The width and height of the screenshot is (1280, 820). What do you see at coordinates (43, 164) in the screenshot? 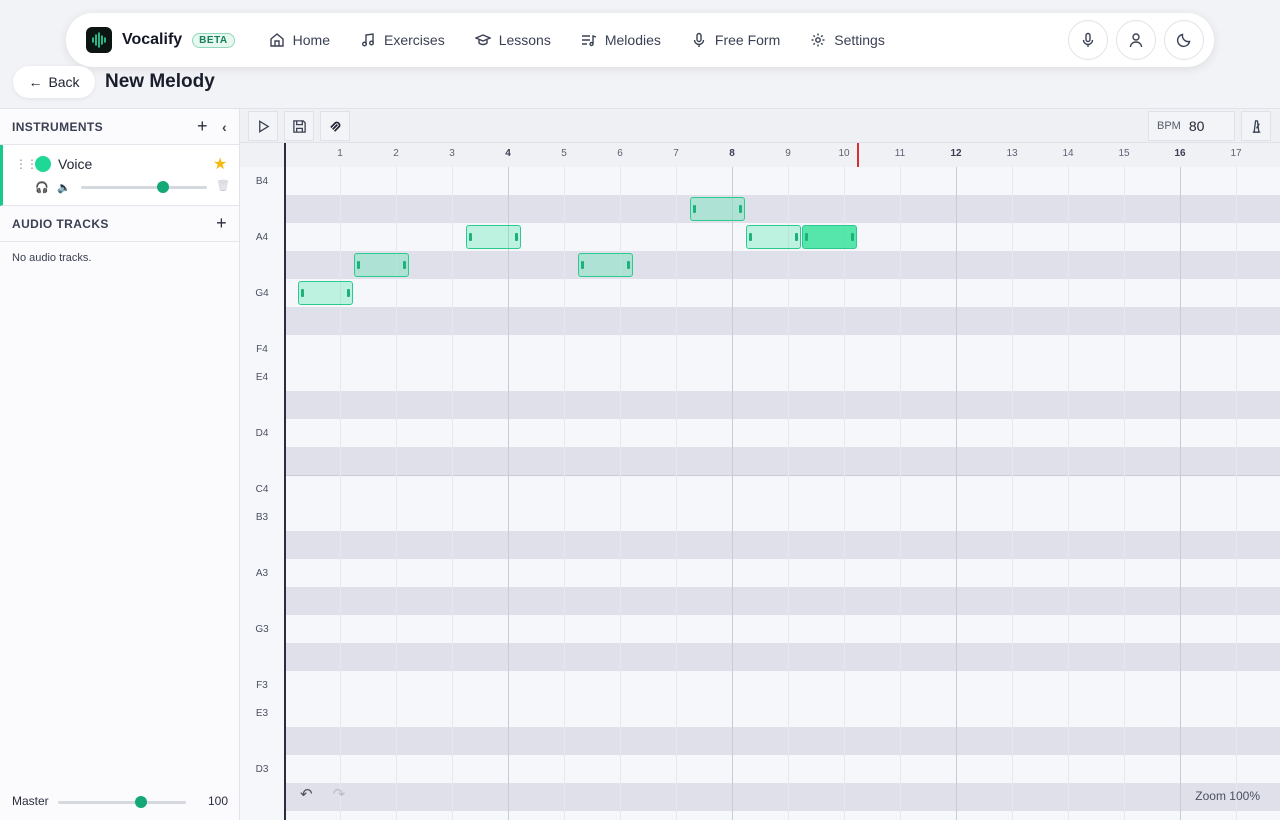
I see `instrument-color-dot` at bounding box center [43, 164].